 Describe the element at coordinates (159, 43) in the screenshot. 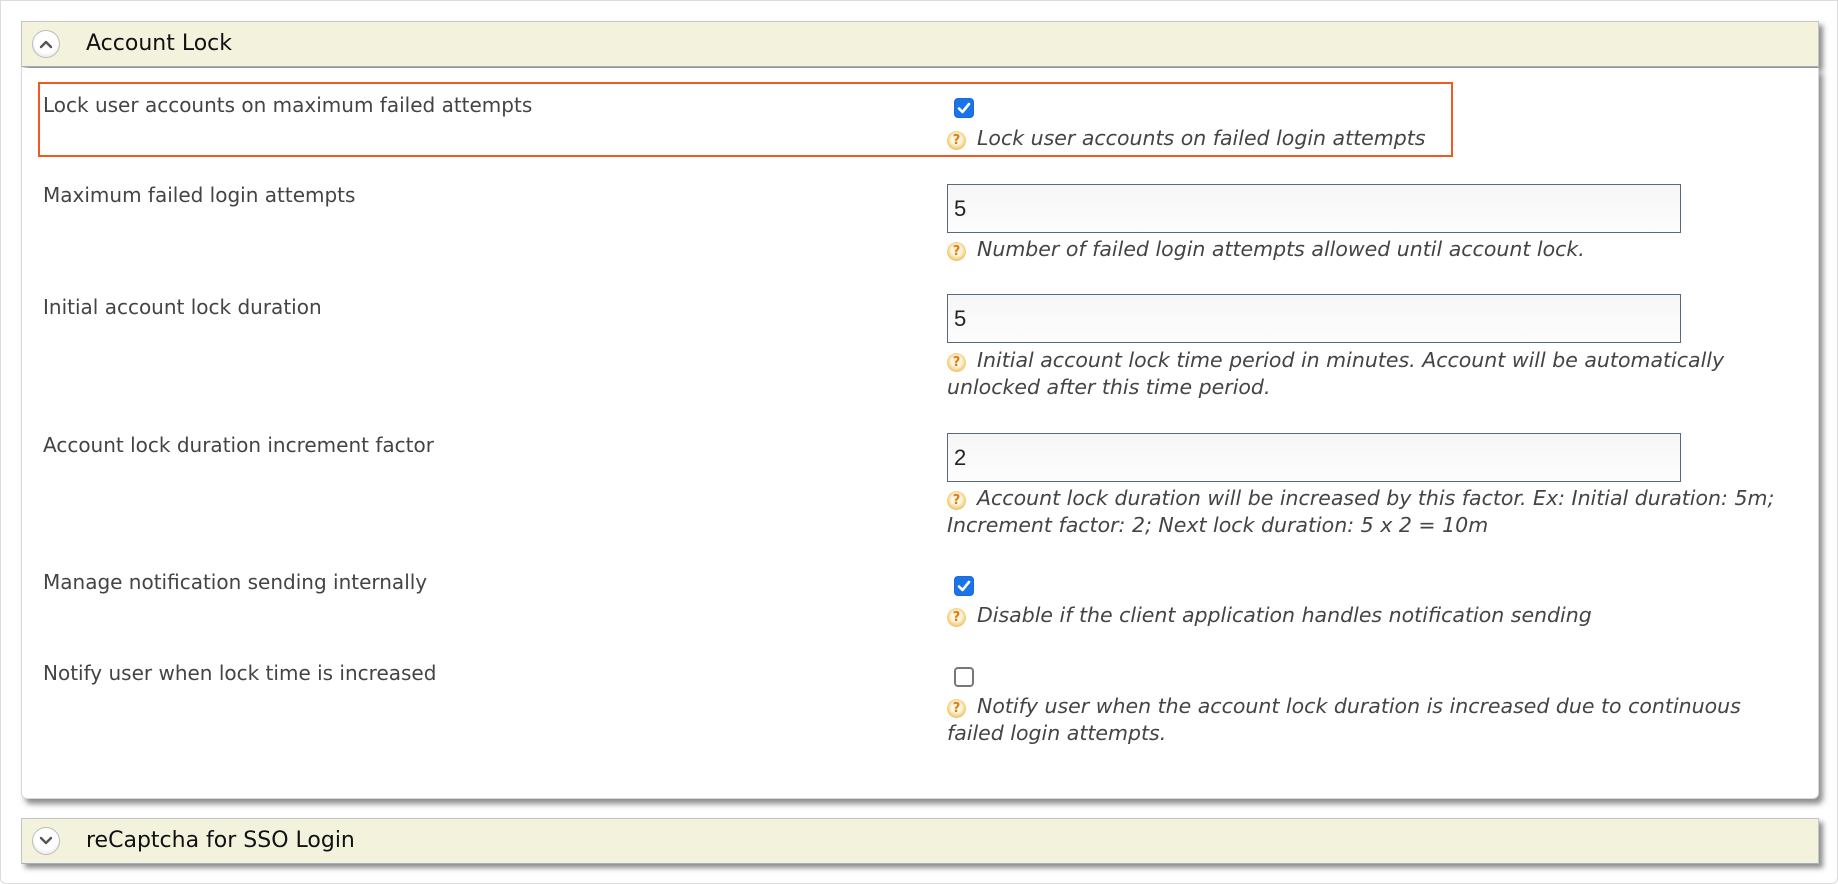

I see `section-title: Account Lock` at that location.